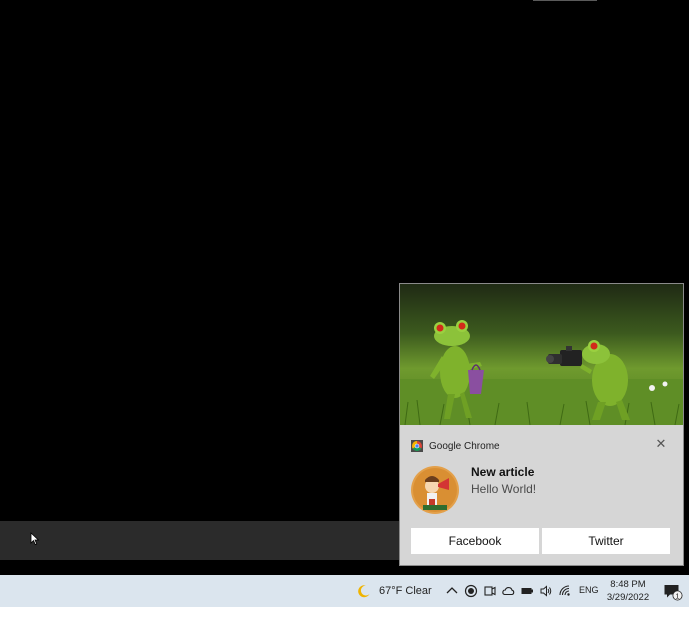 The width and height of the screenshot is (695, 620). What do you see at coordinates (344, 591) in the screenshot?
I see `taskbar: 67°F Clear ENG 8:48 PM 3/29/2022 1` at bounding box center [344, 591].